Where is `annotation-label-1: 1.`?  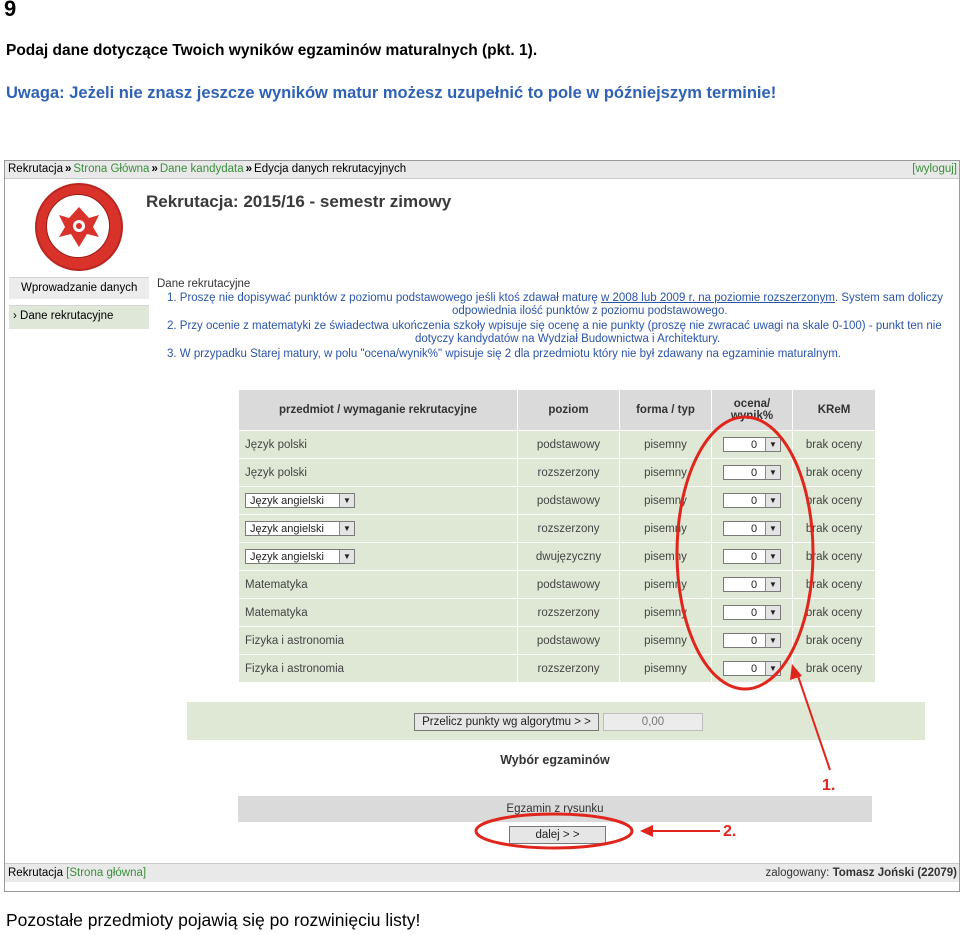 annotation-label-1: 1. is located at coordinates (829, 785).